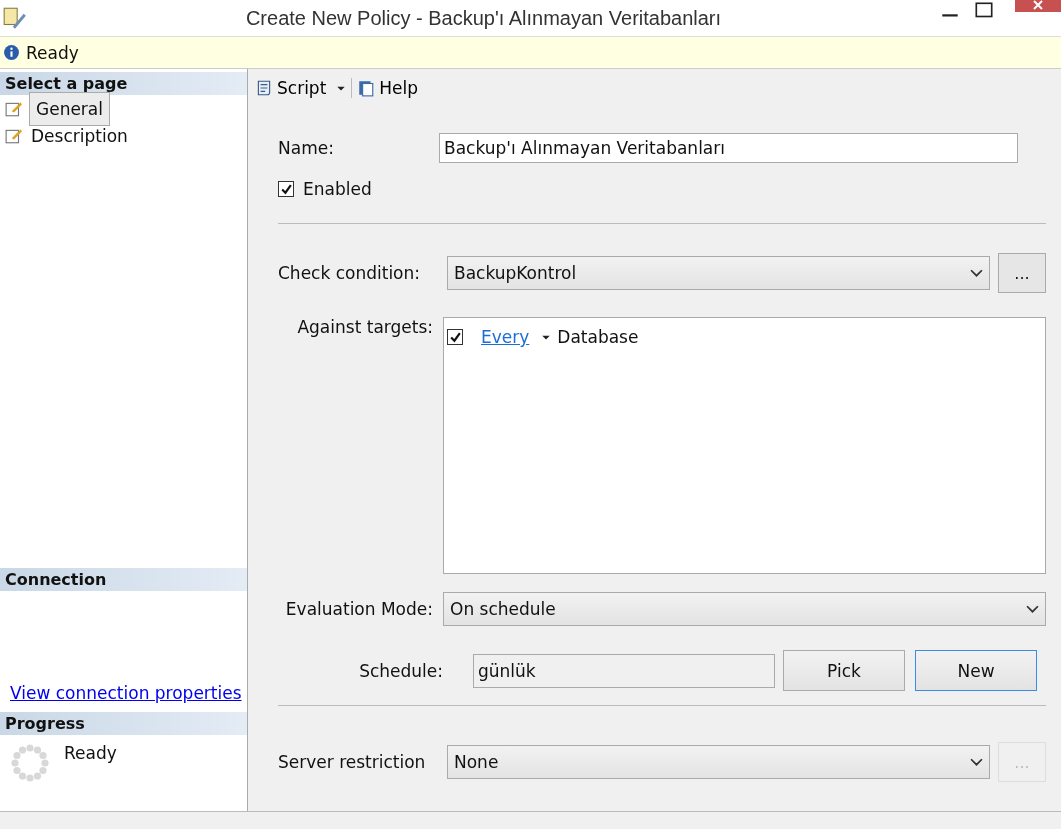 The height and width of the screenshot is (829, 1061). I want to click on every-link: Every, so click(505, 337).